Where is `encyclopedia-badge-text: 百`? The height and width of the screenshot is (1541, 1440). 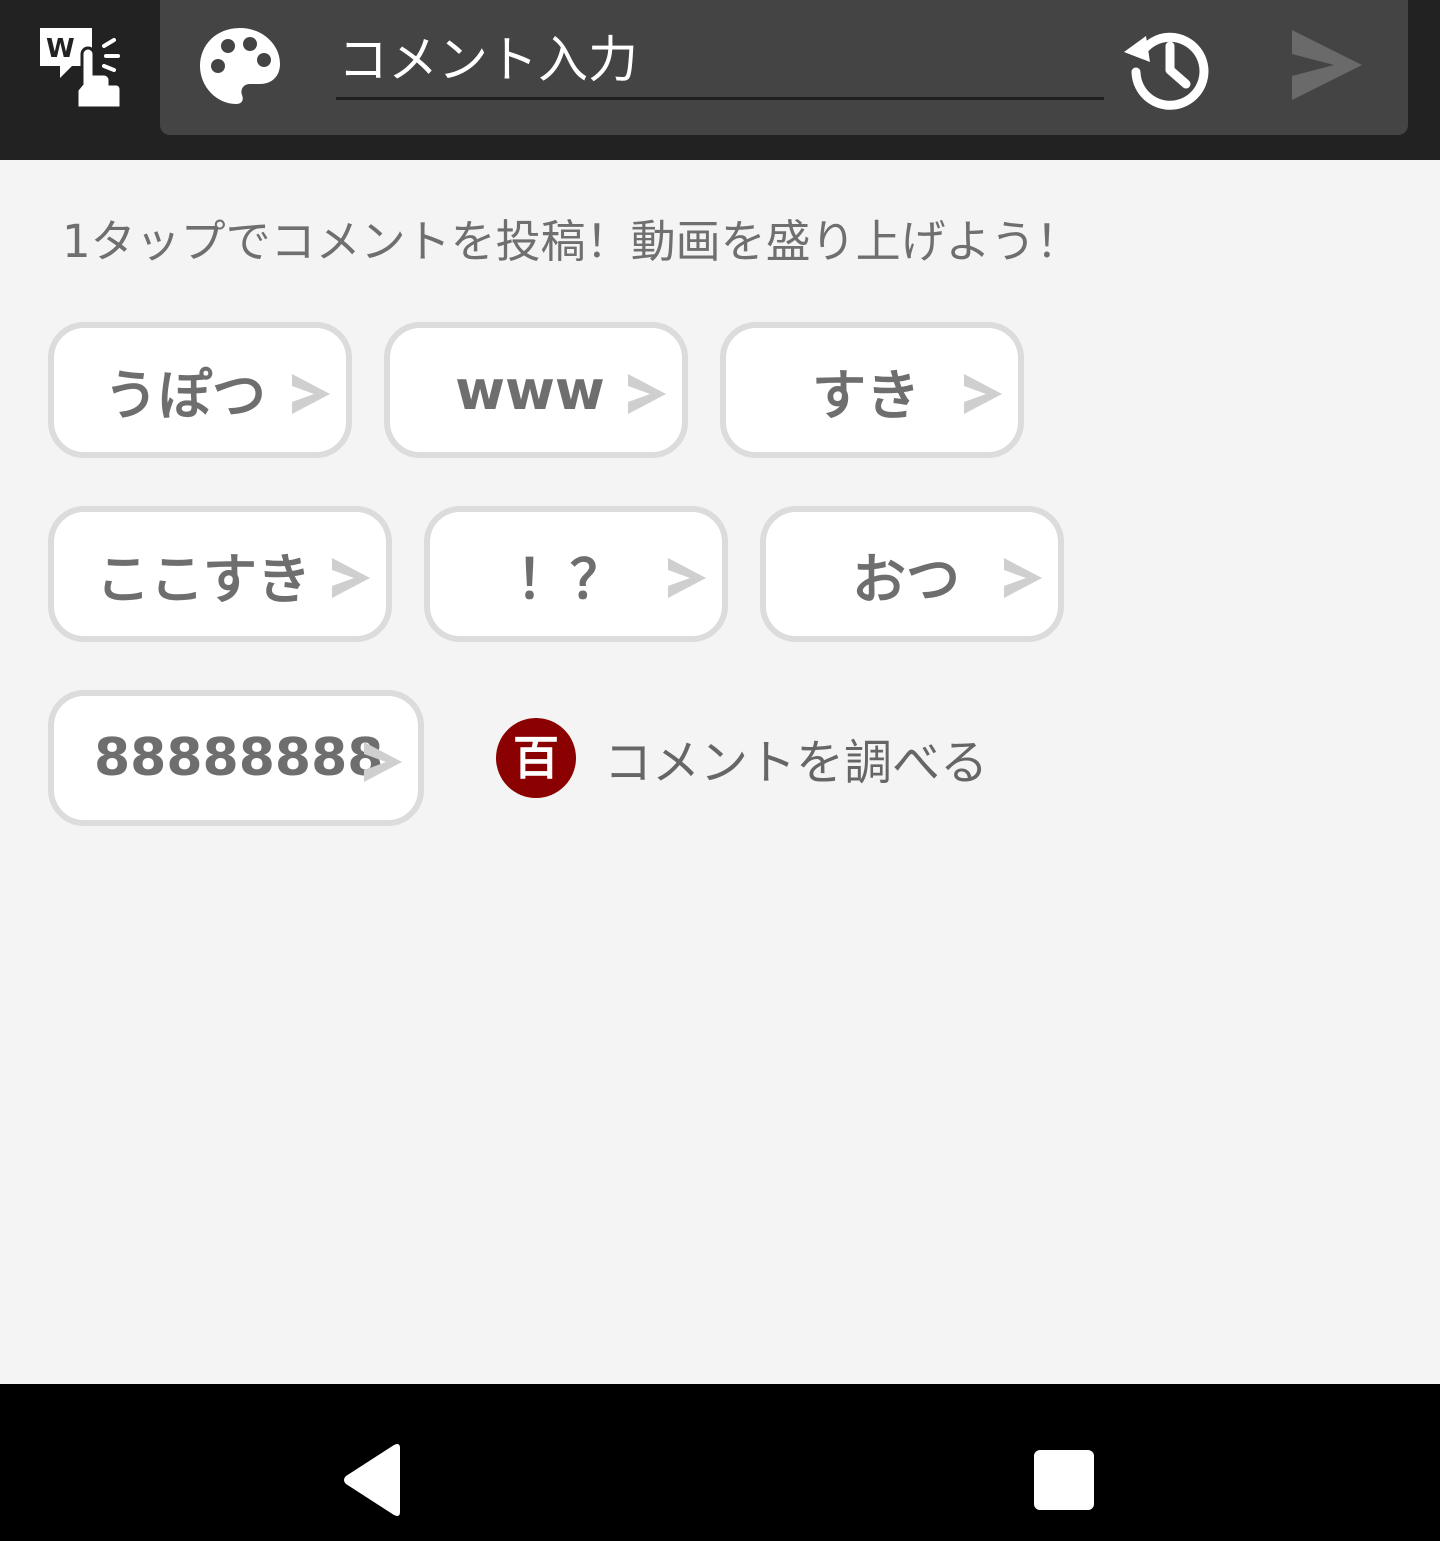 encyclopedia-badge-text: 百 is located at coordinates (536, 758).